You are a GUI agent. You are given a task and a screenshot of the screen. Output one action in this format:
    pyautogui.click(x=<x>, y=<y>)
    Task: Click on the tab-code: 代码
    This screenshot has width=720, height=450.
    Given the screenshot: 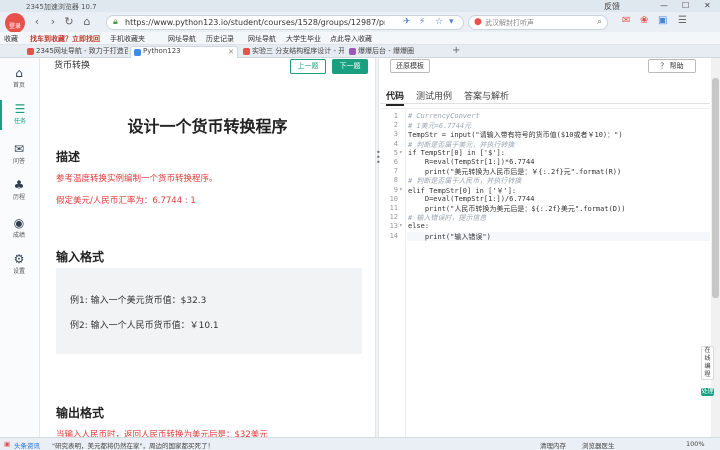 What is the action you would take?
    pyautogui.click(x=395, y=97)
    